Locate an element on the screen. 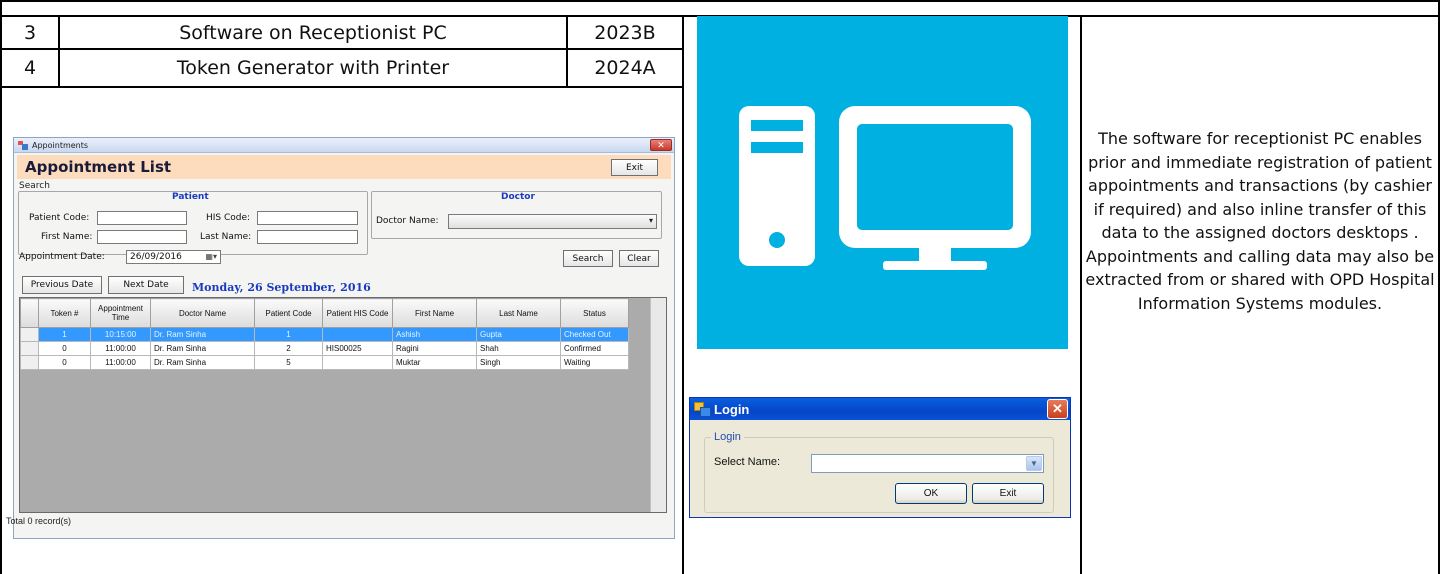  first-name-cell: Ashish is located at coordinates (434, 334).